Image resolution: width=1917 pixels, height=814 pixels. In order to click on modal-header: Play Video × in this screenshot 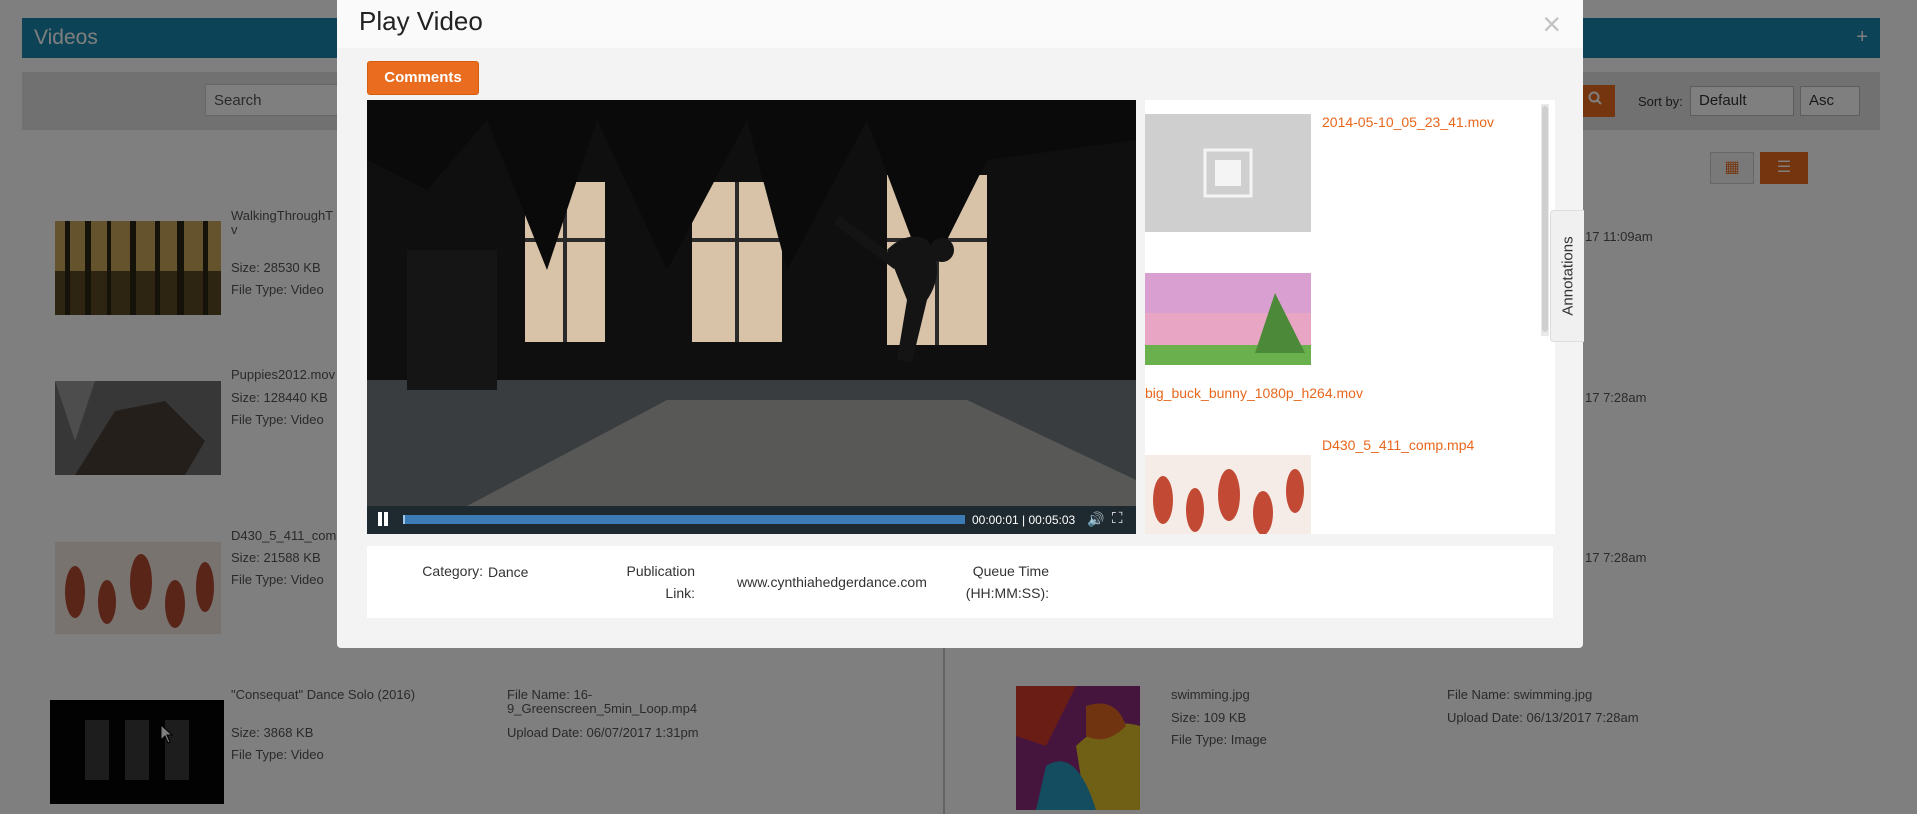, I will do `click(960, 24)`.